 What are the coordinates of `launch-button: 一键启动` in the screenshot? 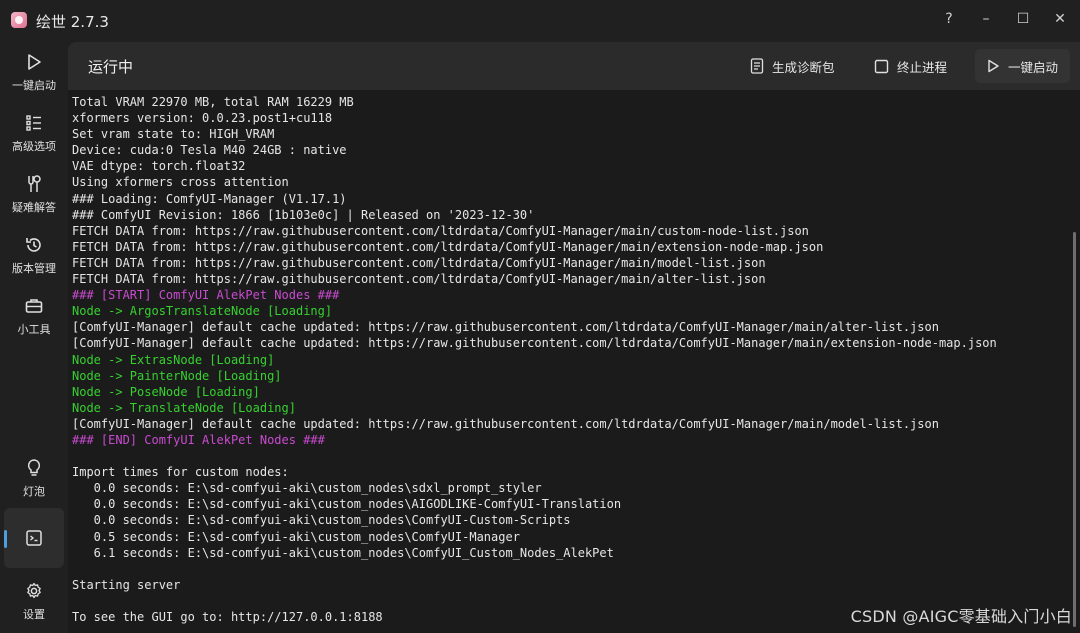 It's located at (1023, 66).